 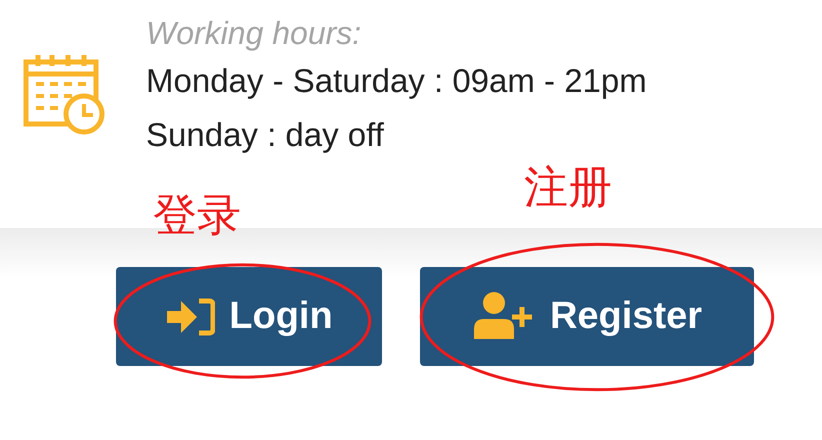 What do you see at coordinates (568, 188) in the screenshot?
I see `annotation-label: 注册` at bounding box center [568, 188].